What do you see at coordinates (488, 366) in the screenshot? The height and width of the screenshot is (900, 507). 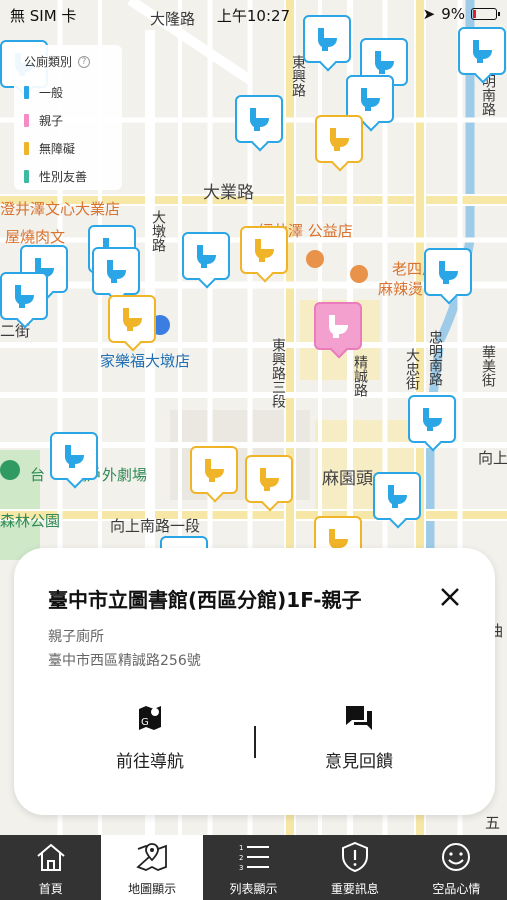 I see `map-label-huamei: 華美街` at bounding box center [488, 366].